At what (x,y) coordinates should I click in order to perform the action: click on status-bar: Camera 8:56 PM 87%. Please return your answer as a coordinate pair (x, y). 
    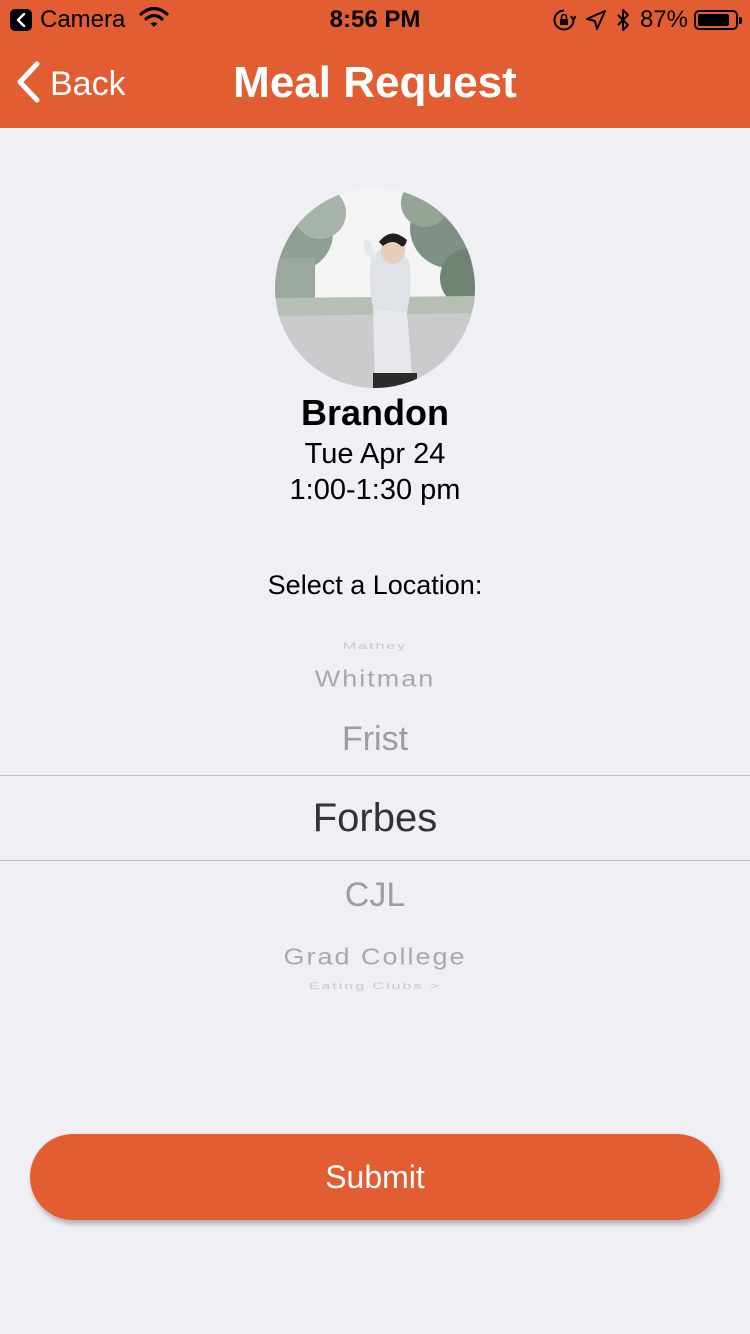
    Looking at the image, I should click on (375, 20).